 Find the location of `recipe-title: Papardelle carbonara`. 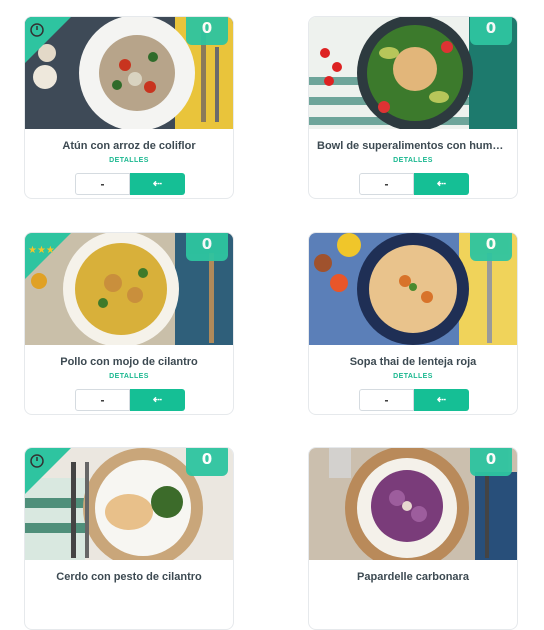

recipe-title: Papardelle carbonara is located at coordinates (413, 577).